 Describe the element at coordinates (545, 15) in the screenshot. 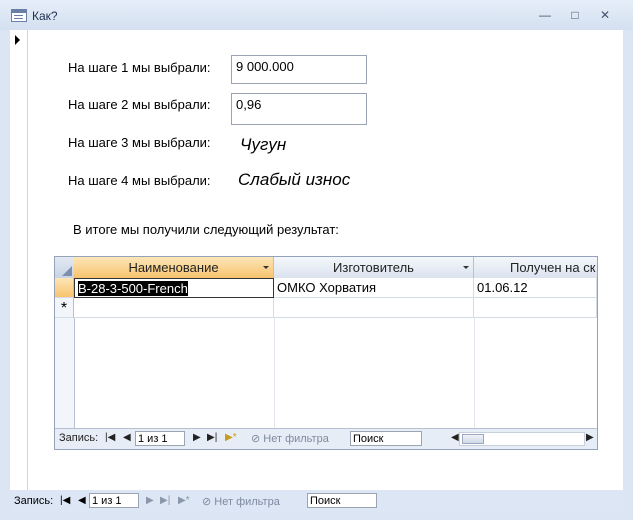

I see `minimize-button: —` at that location.